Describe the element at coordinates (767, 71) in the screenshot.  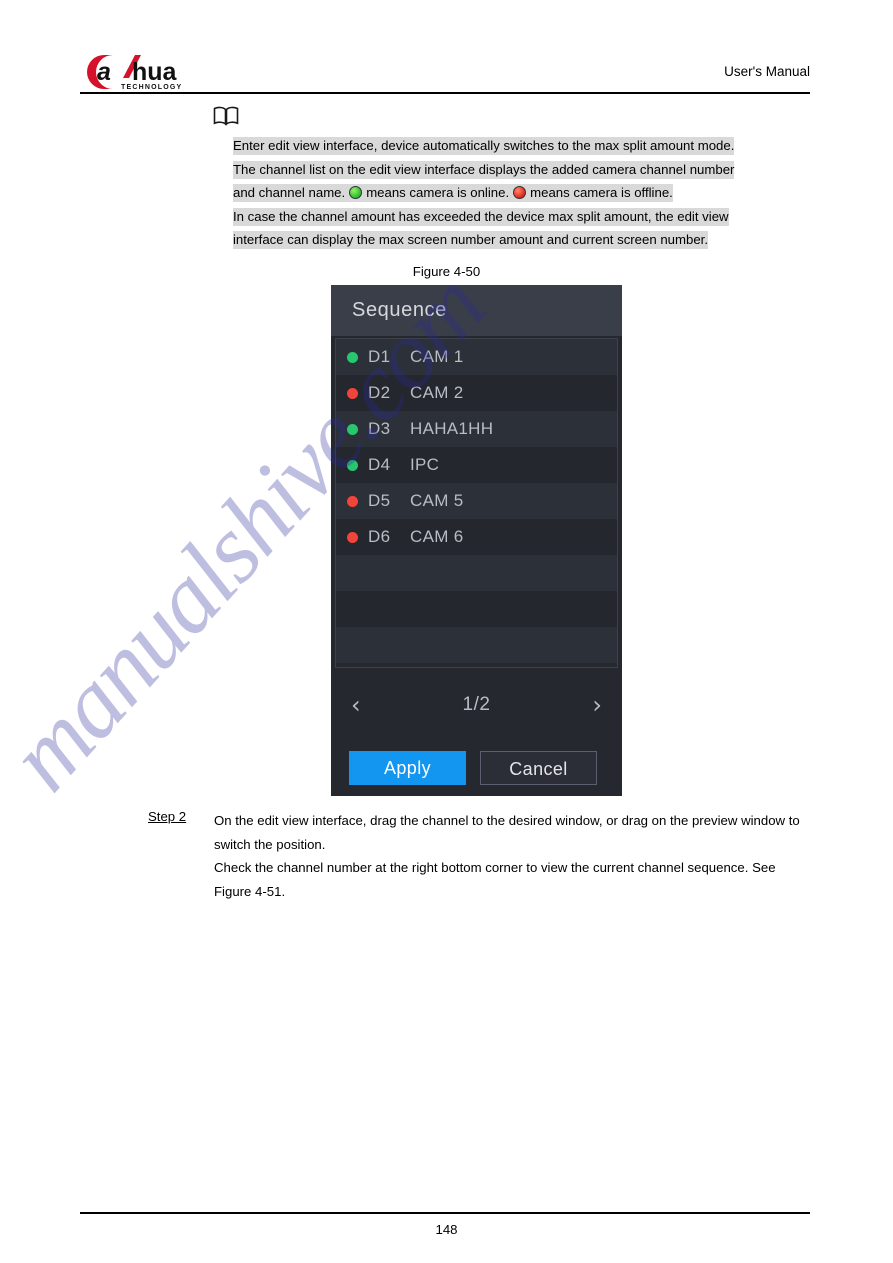
I see `header-title: User's Manual` at that location.